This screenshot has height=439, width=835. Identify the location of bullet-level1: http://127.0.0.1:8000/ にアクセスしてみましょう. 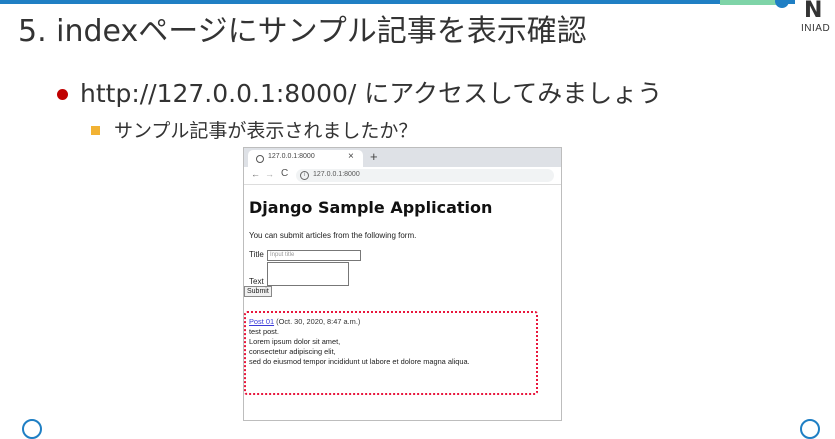
(359, 92).